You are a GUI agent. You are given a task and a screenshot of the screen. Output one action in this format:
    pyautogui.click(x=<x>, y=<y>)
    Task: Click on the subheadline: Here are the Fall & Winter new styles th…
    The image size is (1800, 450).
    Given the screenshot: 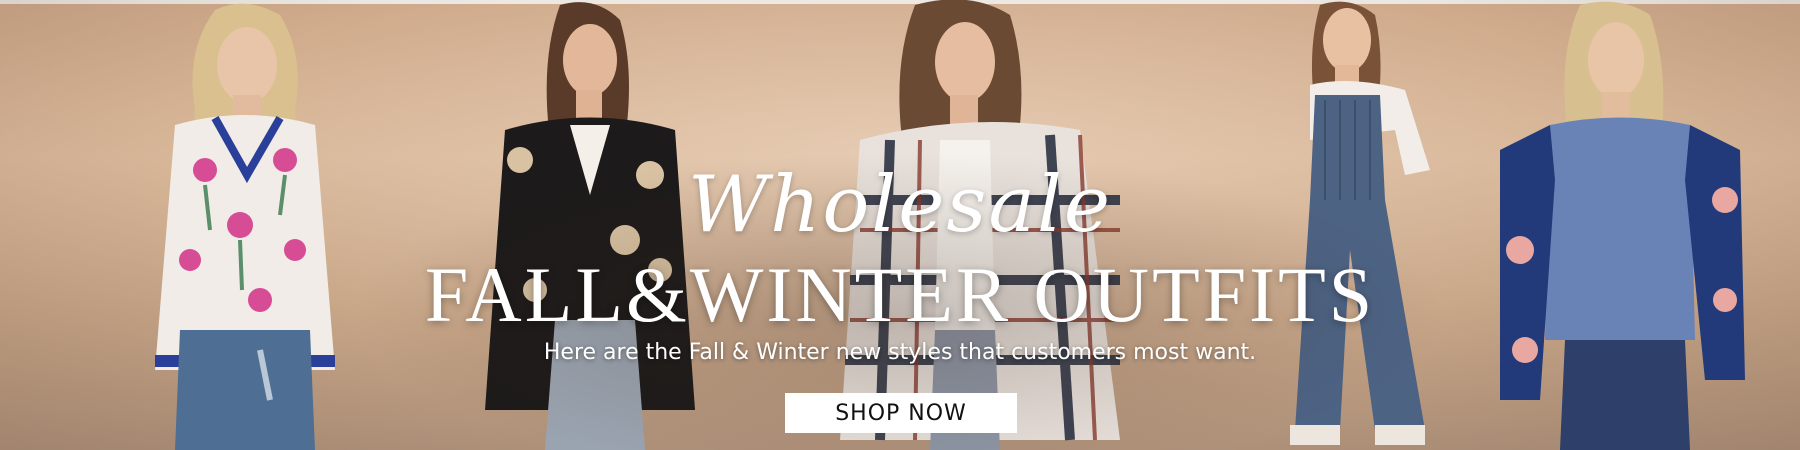 What is the action you would take?
    pyautogui.click(x=900, y=352)
    